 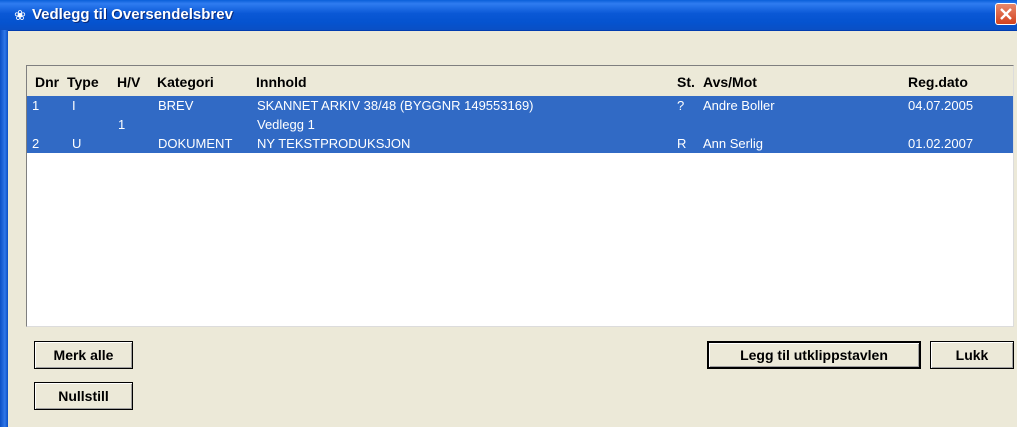 What do you see at coordinates (281, 82) in the screenshot?
I see `header-innhold: Innhold` at bounding box center [281, 82].